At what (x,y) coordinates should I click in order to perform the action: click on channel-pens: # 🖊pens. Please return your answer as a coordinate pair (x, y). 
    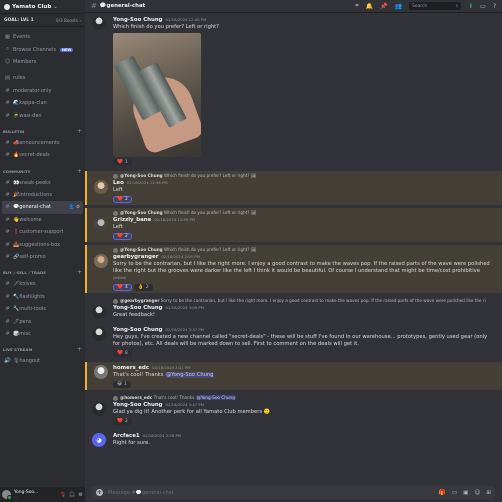
    Looking at the image, I should click on (42, 321).